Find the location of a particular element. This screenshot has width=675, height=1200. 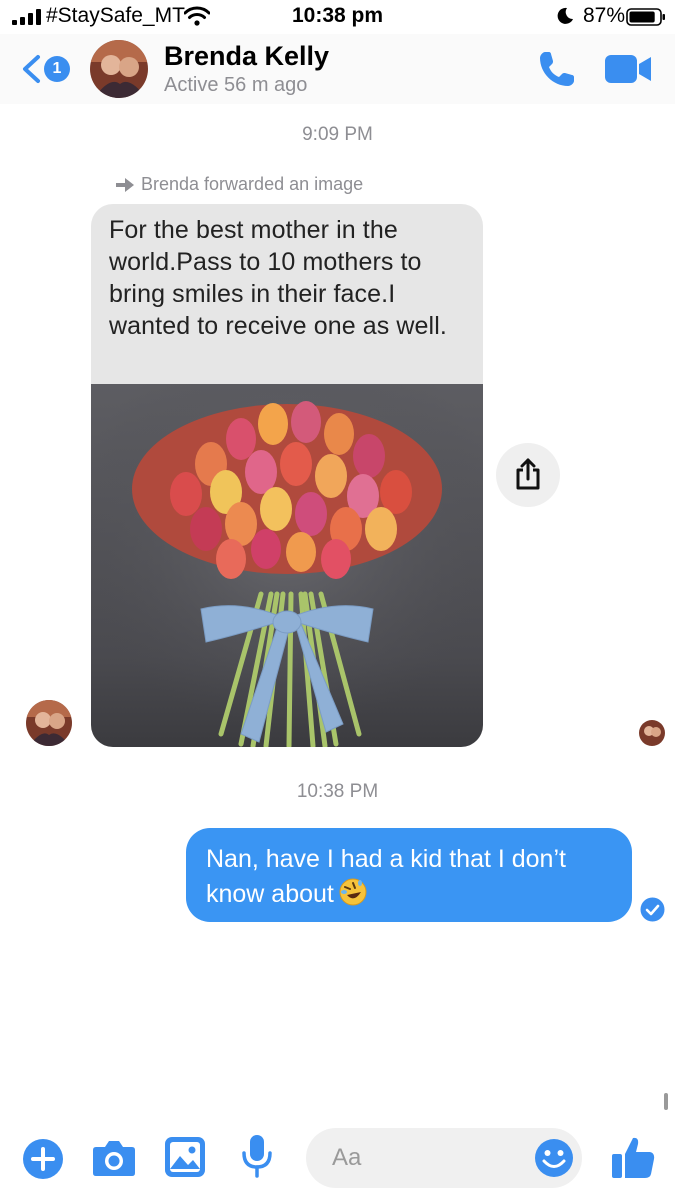

moon-icon is located at coordinates (565, 15).